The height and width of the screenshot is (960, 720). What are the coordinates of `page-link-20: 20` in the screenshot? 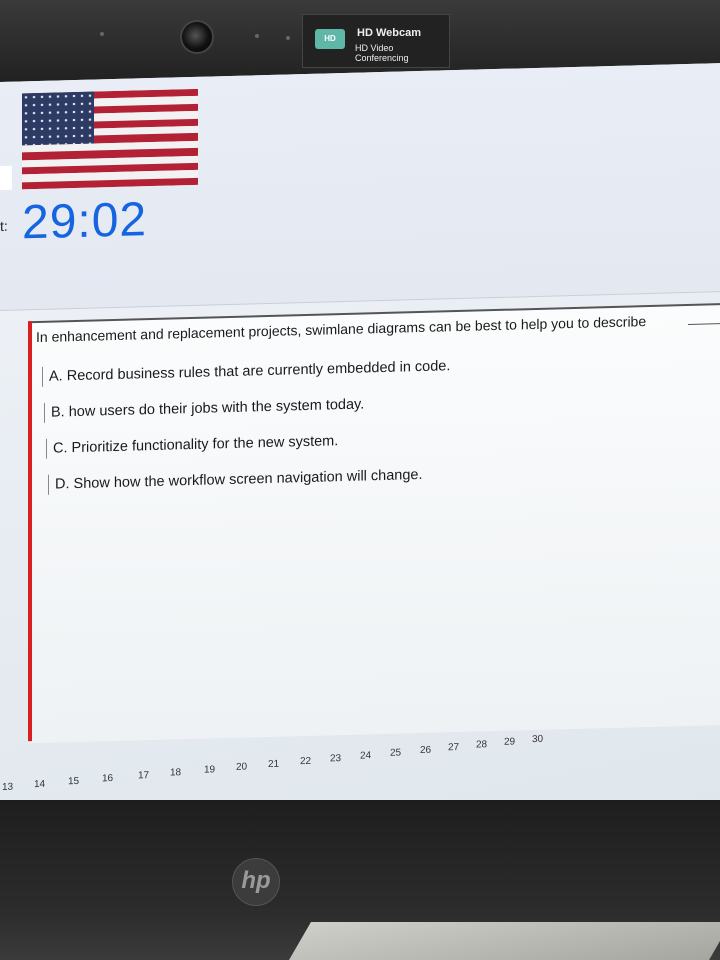 It's located at (241, 767).